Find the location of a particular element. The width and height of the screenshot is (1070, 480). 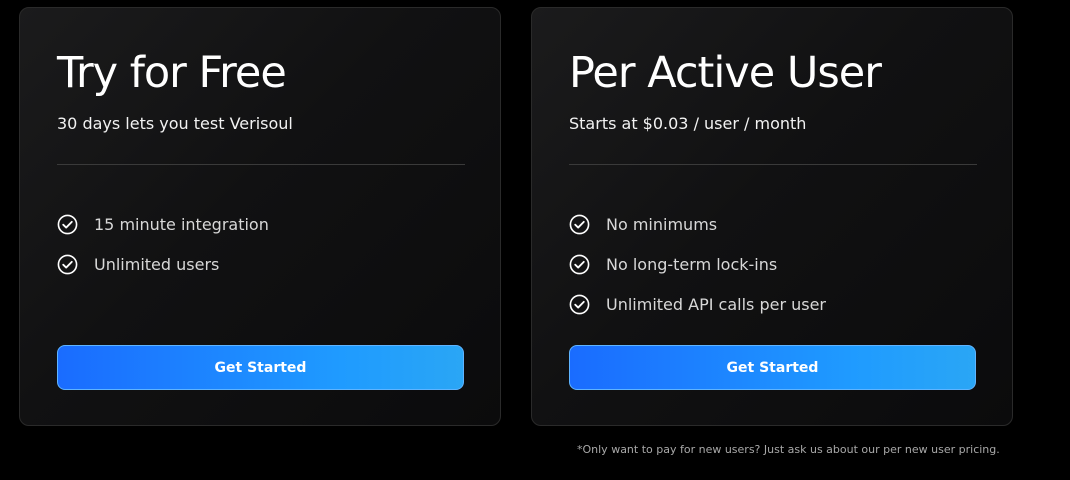

feature-label: 15 minute integration is located at coordinates (181, 224).